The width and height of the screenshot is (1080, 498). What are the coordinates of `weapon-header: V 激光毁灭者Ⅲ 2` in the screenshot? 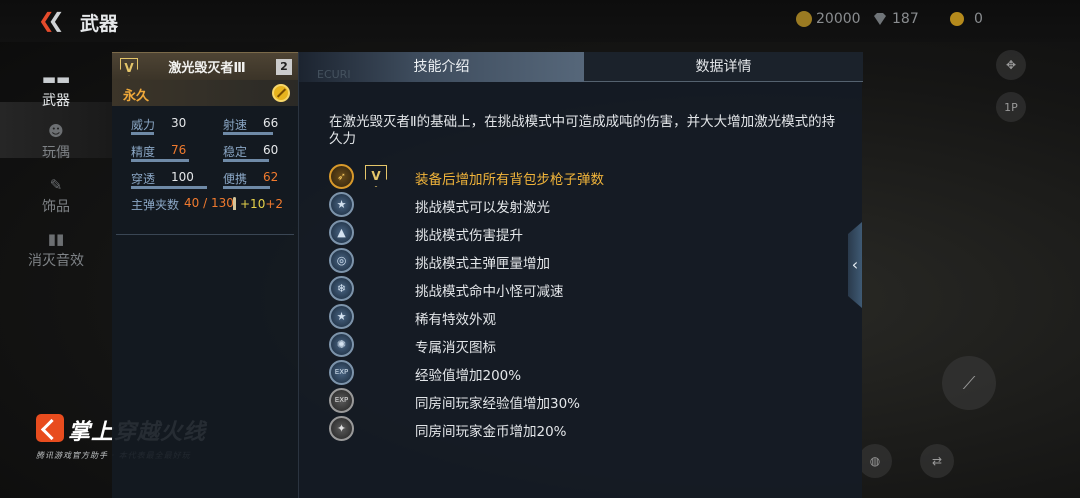 It's located at (205, 66).